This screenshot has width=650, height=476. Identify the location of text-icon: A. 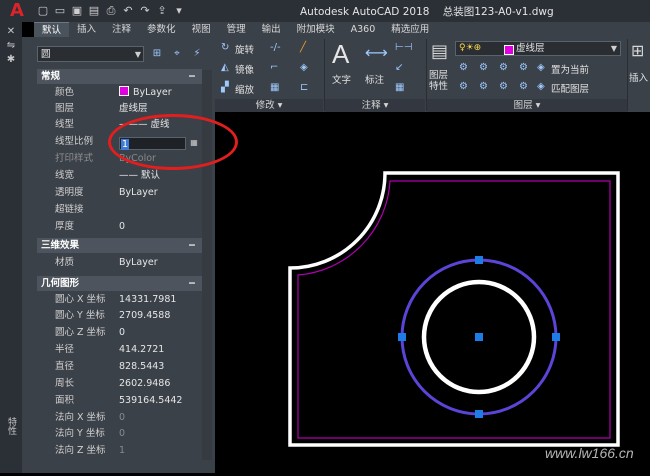
(340, 54).